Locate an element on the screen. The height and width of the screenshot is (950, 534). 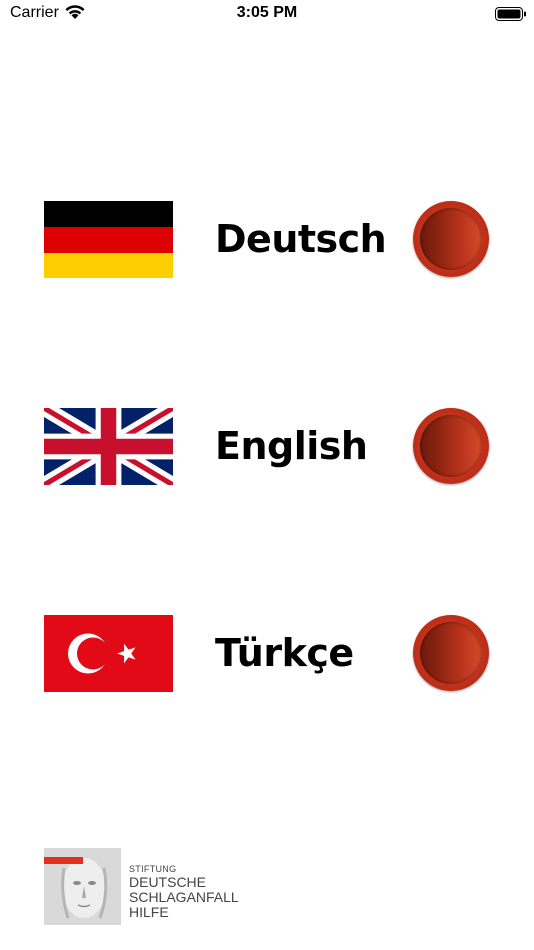
select-turkce-button is located at coordinates (451, 653).